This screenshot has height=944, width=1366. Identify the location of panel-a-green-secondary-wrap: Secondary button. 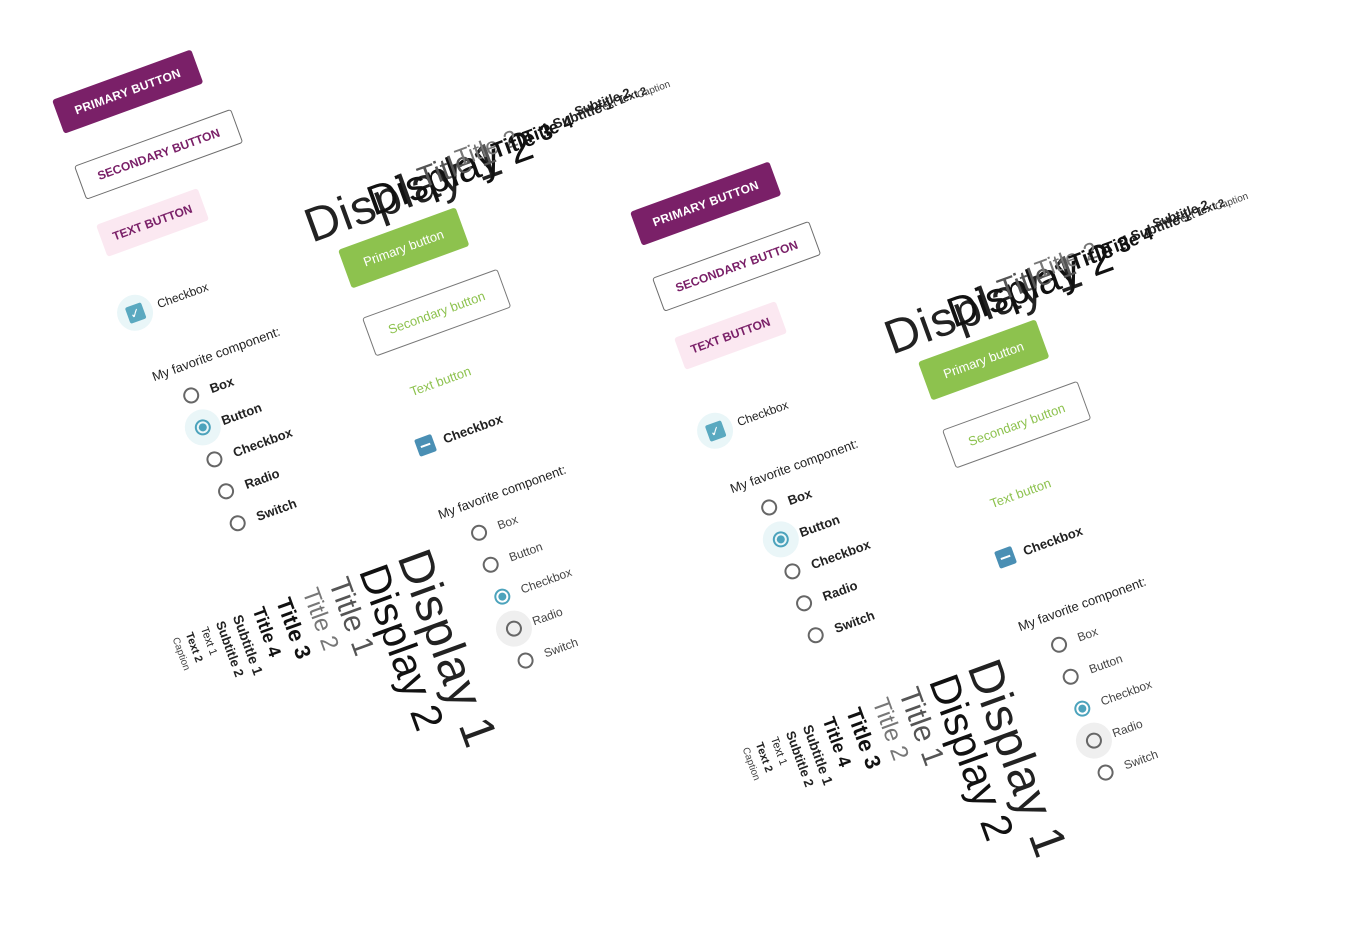
(437, 312).